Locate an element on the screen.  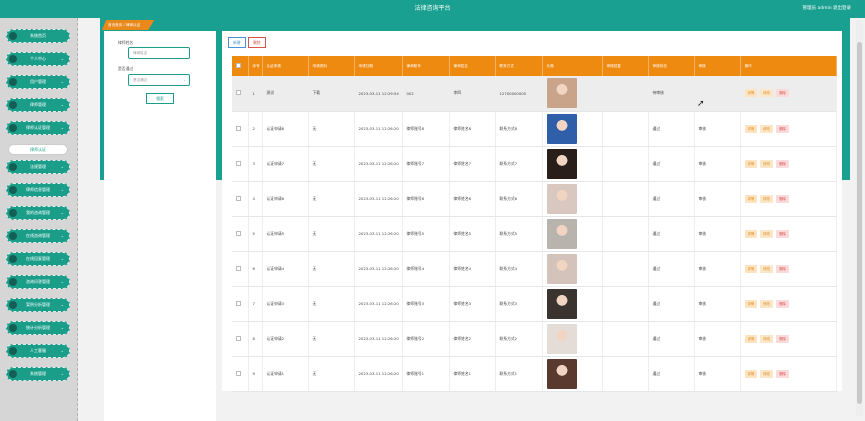
sidebar-item-7: 律师信息管理 ⌄ is located at coordinates (38, 190).